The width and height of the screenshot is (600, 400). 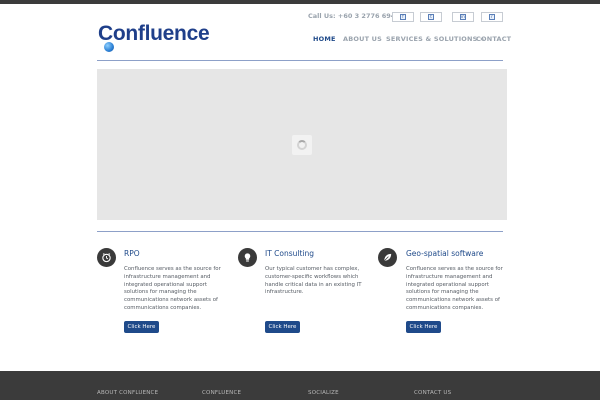 What do you see at coordinates (300, 60) in the screenshot?
I see `header-divider` at bounding box center [300, 60].